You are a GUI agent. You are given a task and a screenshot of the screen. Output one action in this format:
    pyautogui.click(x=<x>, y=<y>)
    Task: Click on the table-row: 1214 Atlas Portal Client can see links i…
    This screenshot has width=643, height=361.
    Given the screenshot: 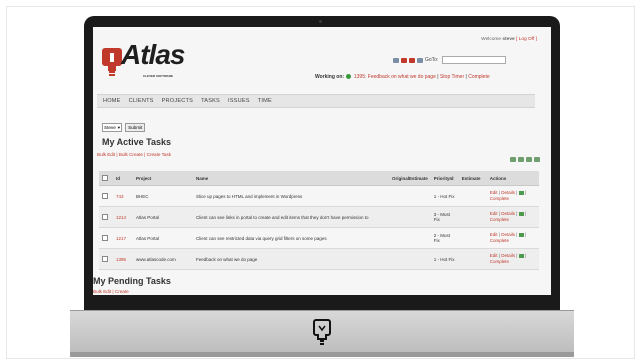 What is the action you would take?
    pyautogui.click(x=319, y=217)
    